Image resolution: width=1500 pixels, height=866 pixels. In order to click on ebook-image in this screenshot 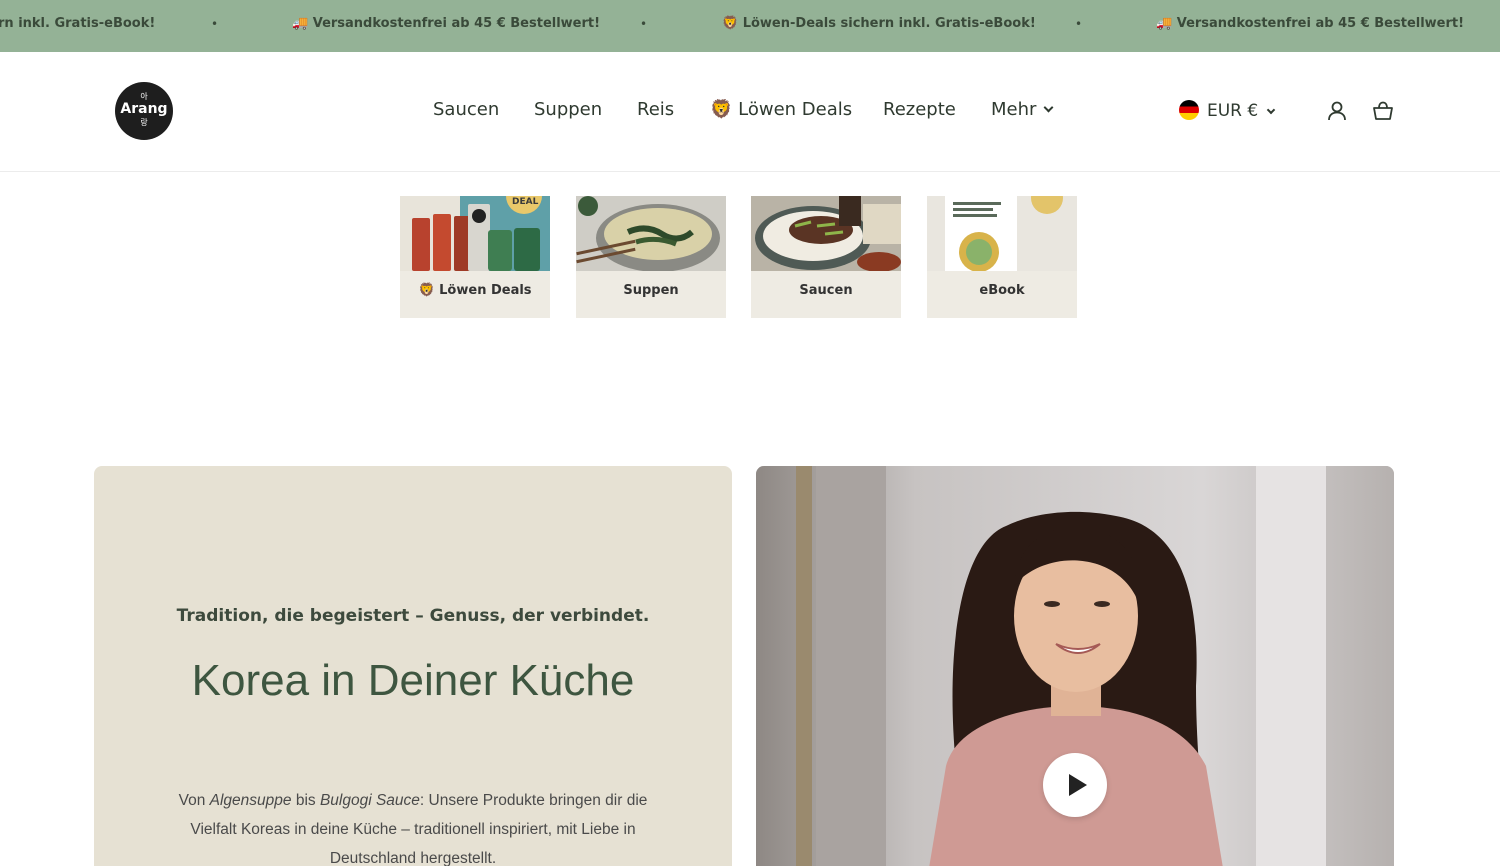, I will do `click(1002, 233)`.